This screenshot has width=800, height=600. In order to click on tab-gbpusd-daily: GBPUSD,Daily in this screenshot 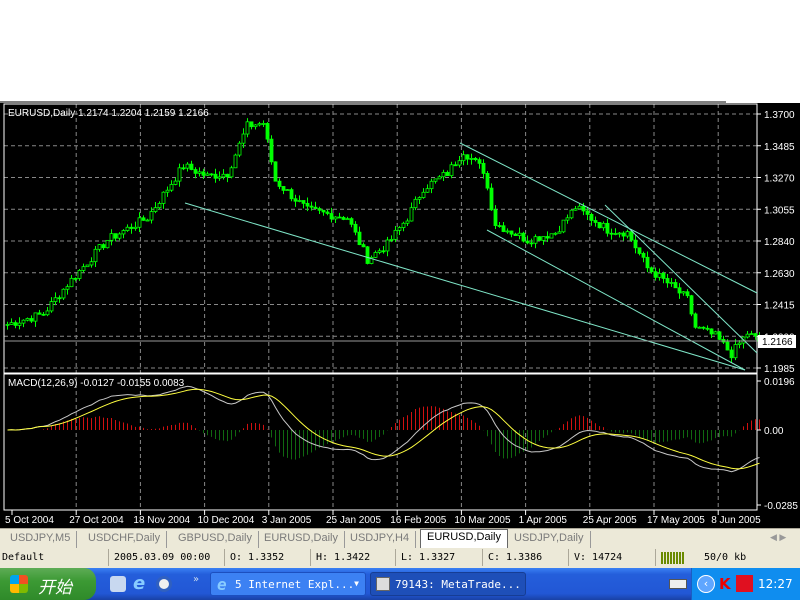, I will do `click(215, 539)`.